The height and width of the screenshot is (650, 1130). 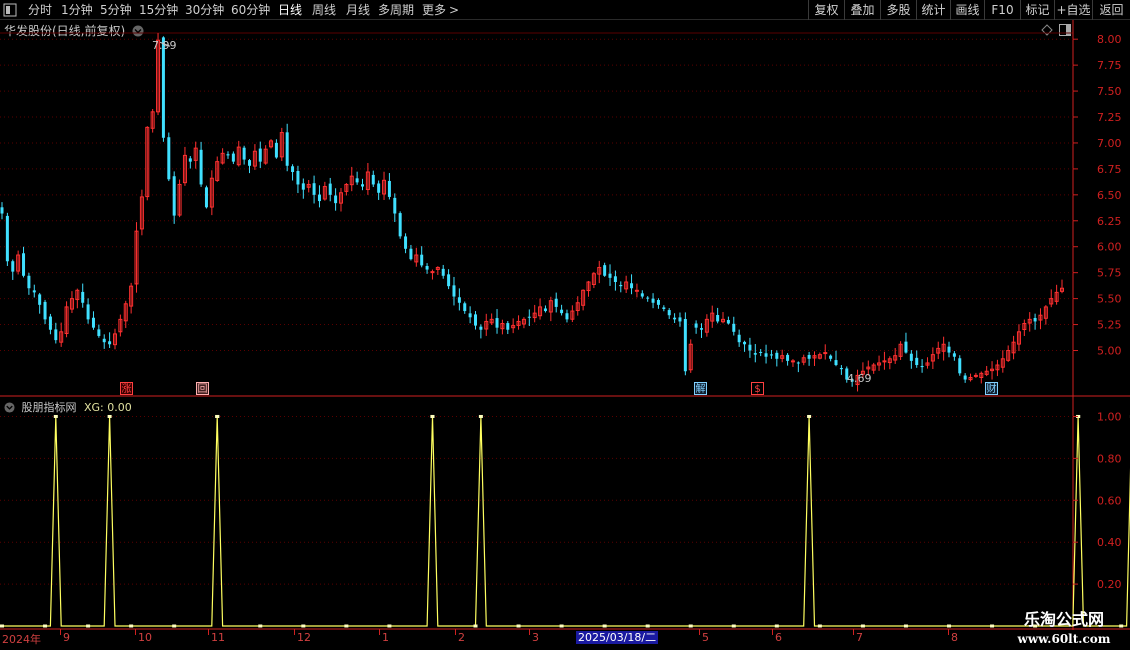 What do you see at coordinates (116, 10) in the screenshot?
I see `period-tab-2: 5分钟` at bounding box center [116, 10].